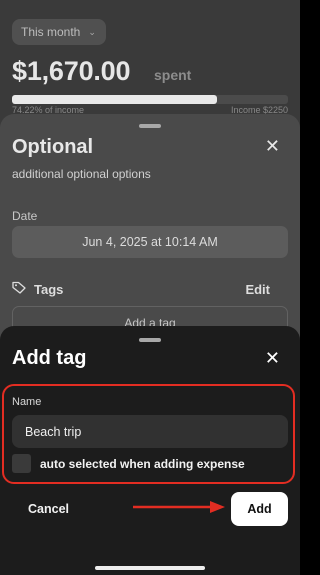 The height and width of the screenshot is (575, 320). What do you see at coordinates (49, 358) in the screenshot?
I see `add-tag-title: Add tag` at bounding box center [49, 358].